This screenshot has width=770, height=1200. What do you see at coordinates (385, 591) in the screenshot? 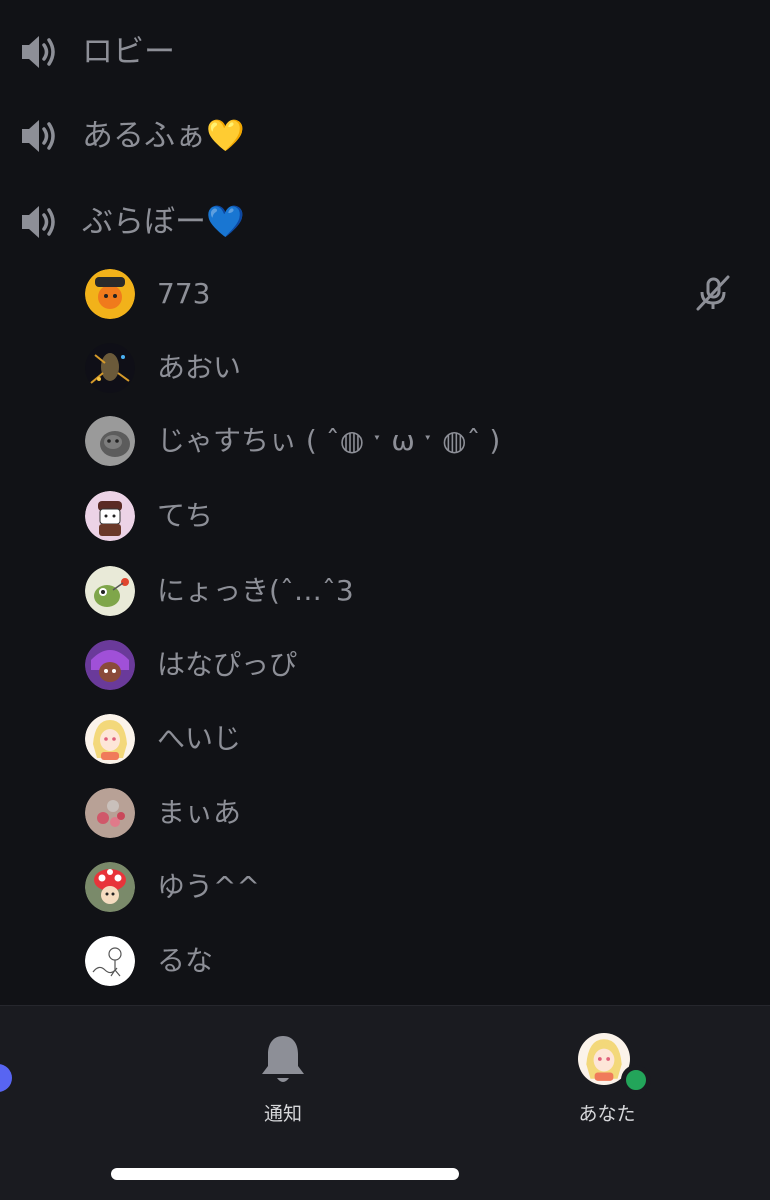
I see `voice-member: にょっき(ˆ…ˆ3` at bounding box center [385, 591].